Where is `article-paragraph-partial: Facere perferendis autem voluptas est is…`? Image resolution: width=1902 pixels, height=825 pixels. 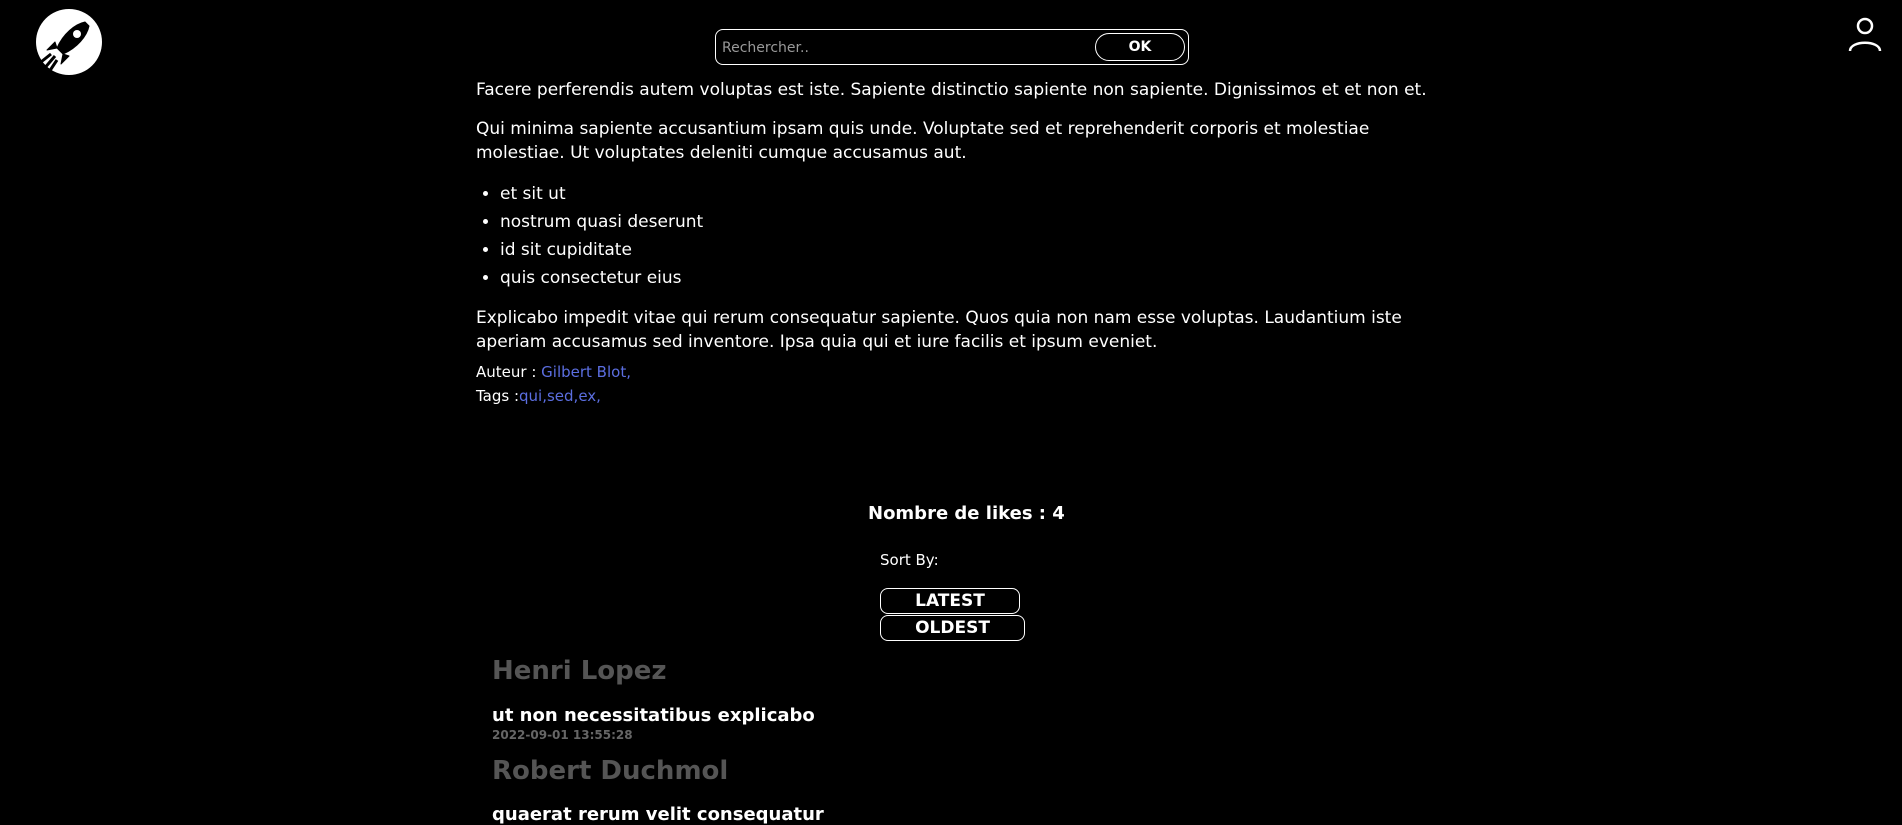 article-paragraph-partial: Facere perferendis autem voluptas est is… is located at coordinates (951, 90).